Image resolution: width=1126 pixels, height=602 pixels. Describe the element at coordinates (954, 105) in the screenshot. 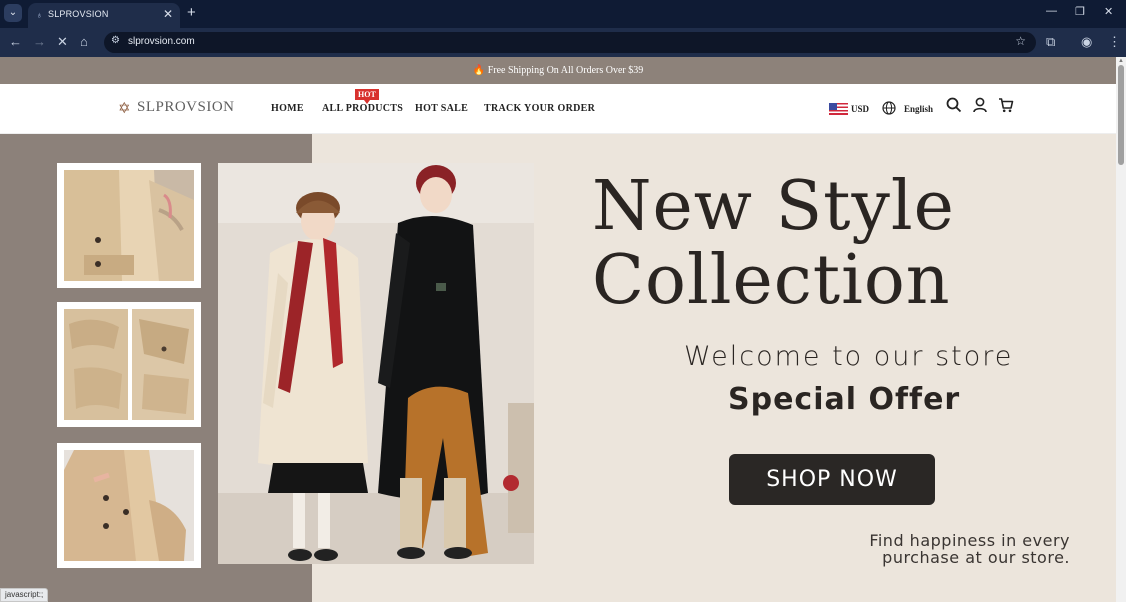

I see `search-icon` at that location.